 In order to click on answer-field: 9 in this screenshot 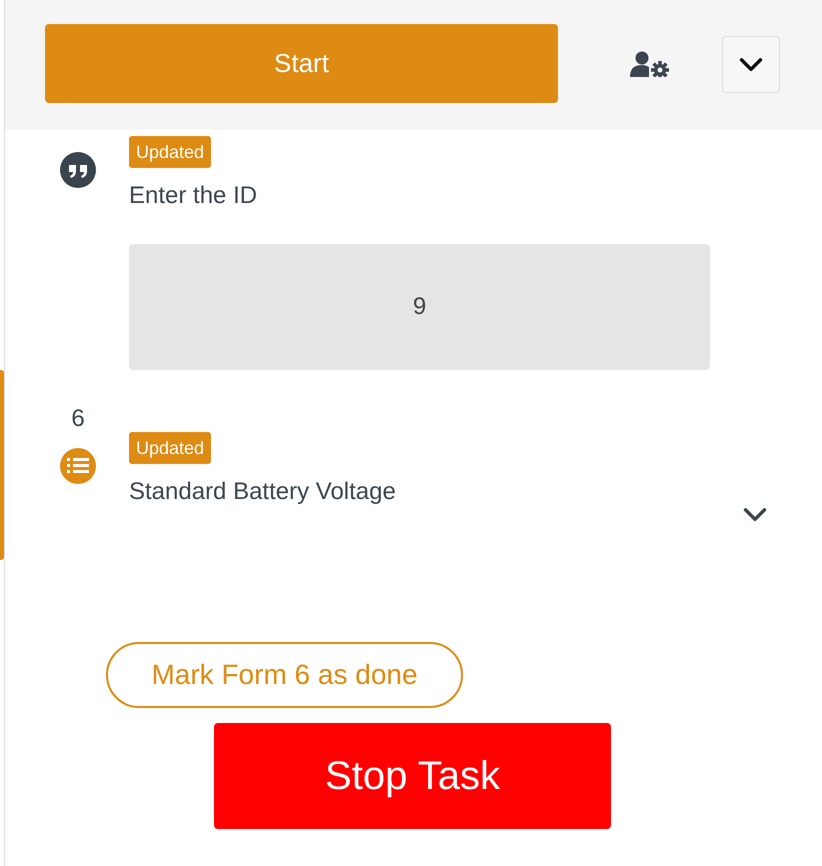, I will do `click(419, 307)`.